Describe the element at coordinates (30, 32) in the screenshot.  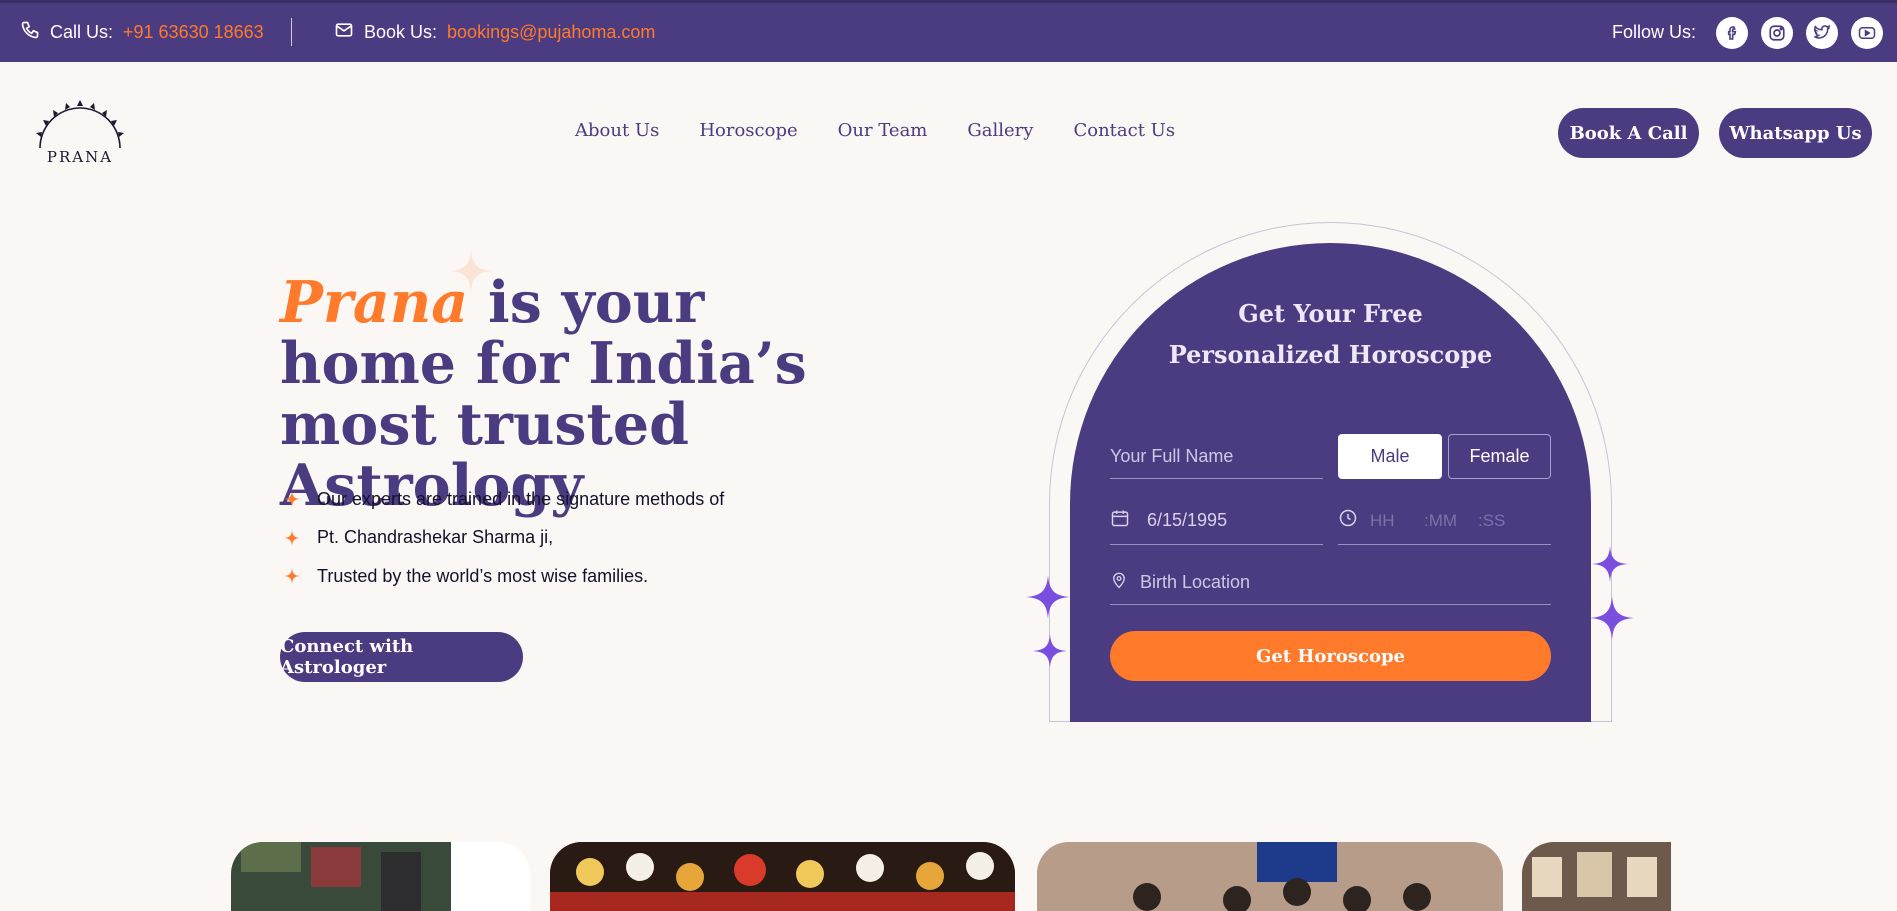
I see `phone-icon` at that location.